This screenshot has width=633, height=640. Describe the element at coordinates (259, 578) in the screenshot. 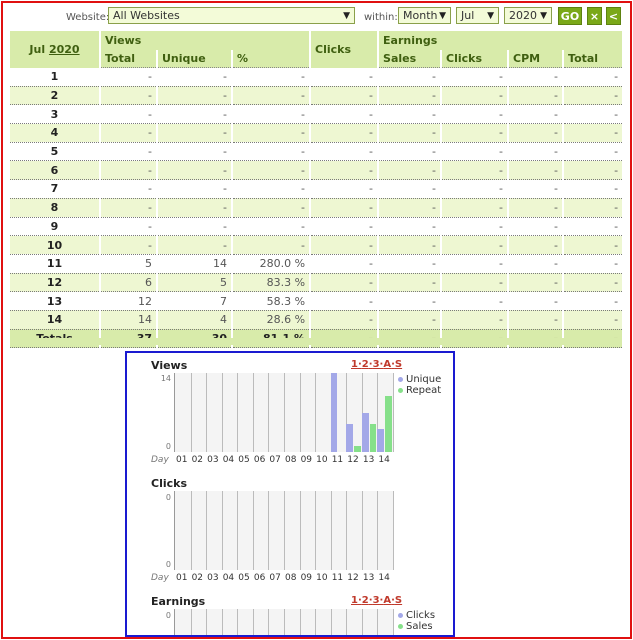

I see `x-tick-label: 06` at that location.